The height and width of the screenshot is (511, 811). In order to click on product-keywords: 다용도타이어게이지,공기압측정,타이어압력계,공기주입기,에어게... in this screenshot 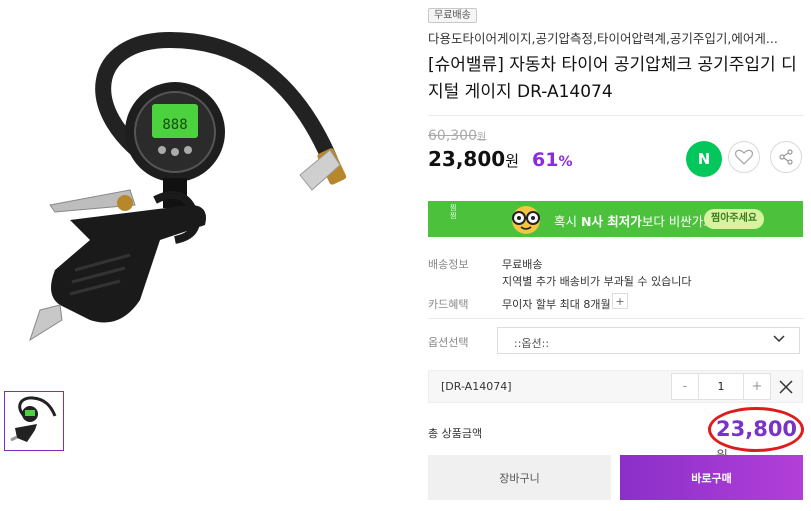, I will do `click(603, 38)`.